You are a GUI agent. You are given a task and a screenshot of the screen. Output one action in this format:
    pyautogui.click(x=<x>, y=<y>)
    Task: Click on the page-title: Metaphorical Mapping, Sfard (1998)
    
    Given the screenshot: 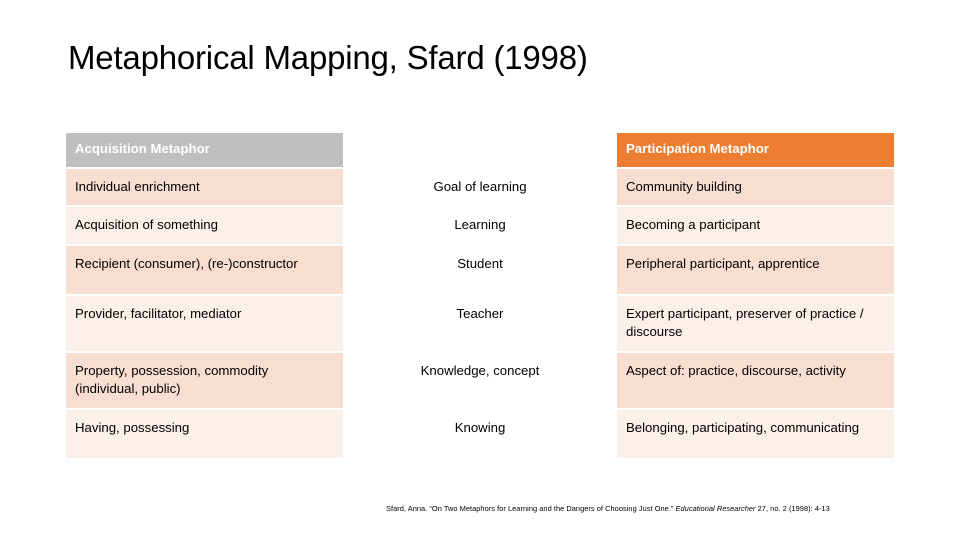 What is the action you would take?
    pyautogui.click(x=328, y=57)
    